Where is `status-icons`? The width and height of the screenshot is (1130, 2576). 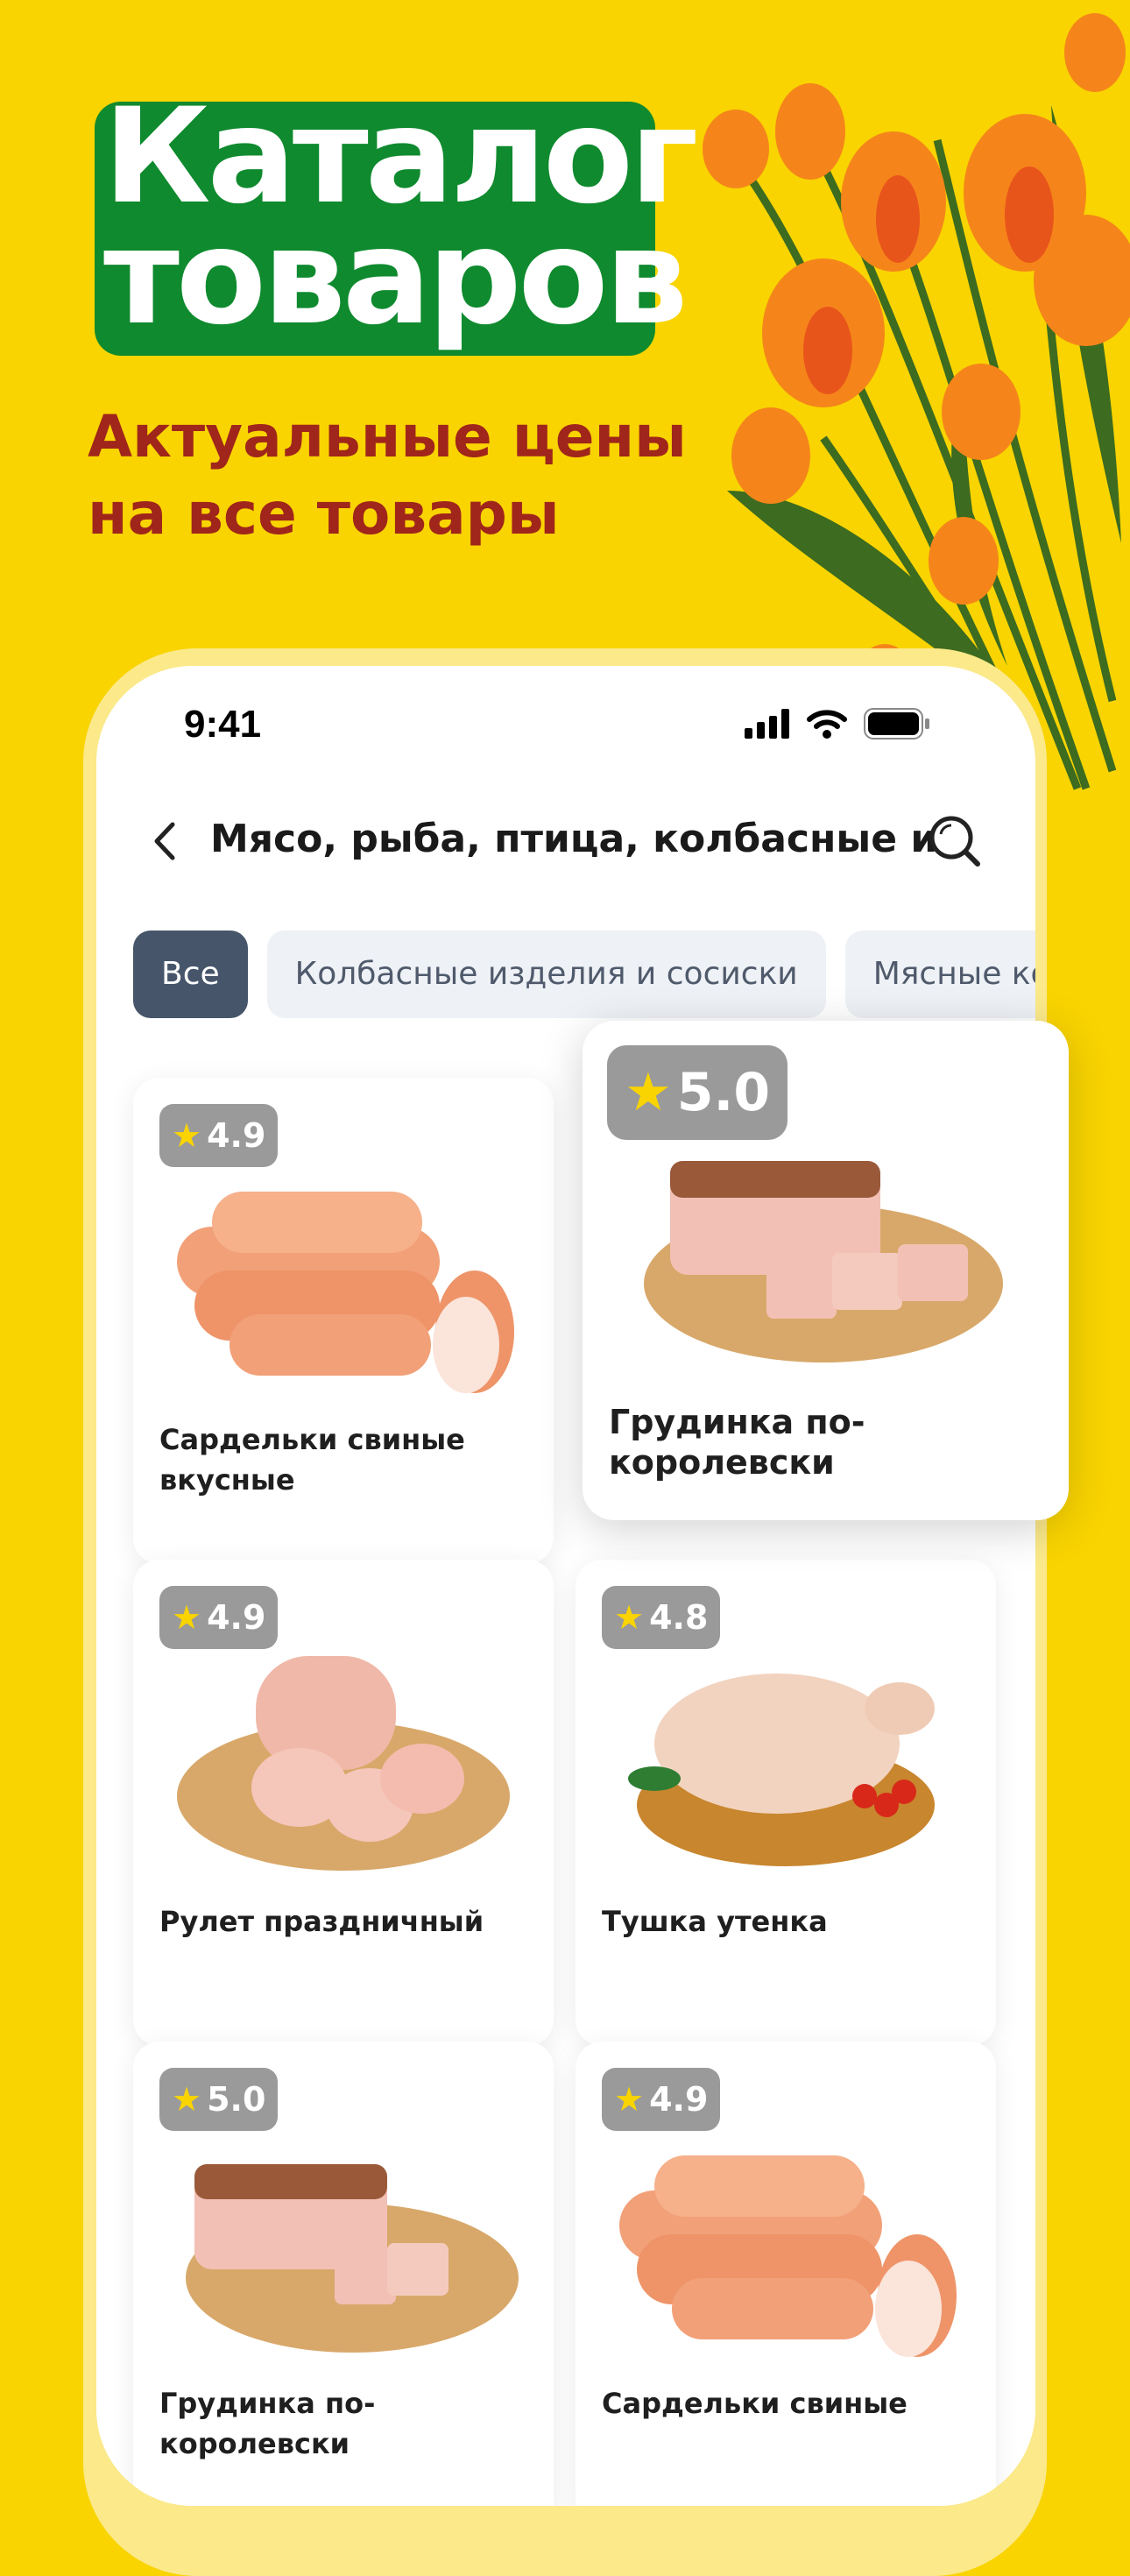
status-icons is located at coordinates (837, 724).